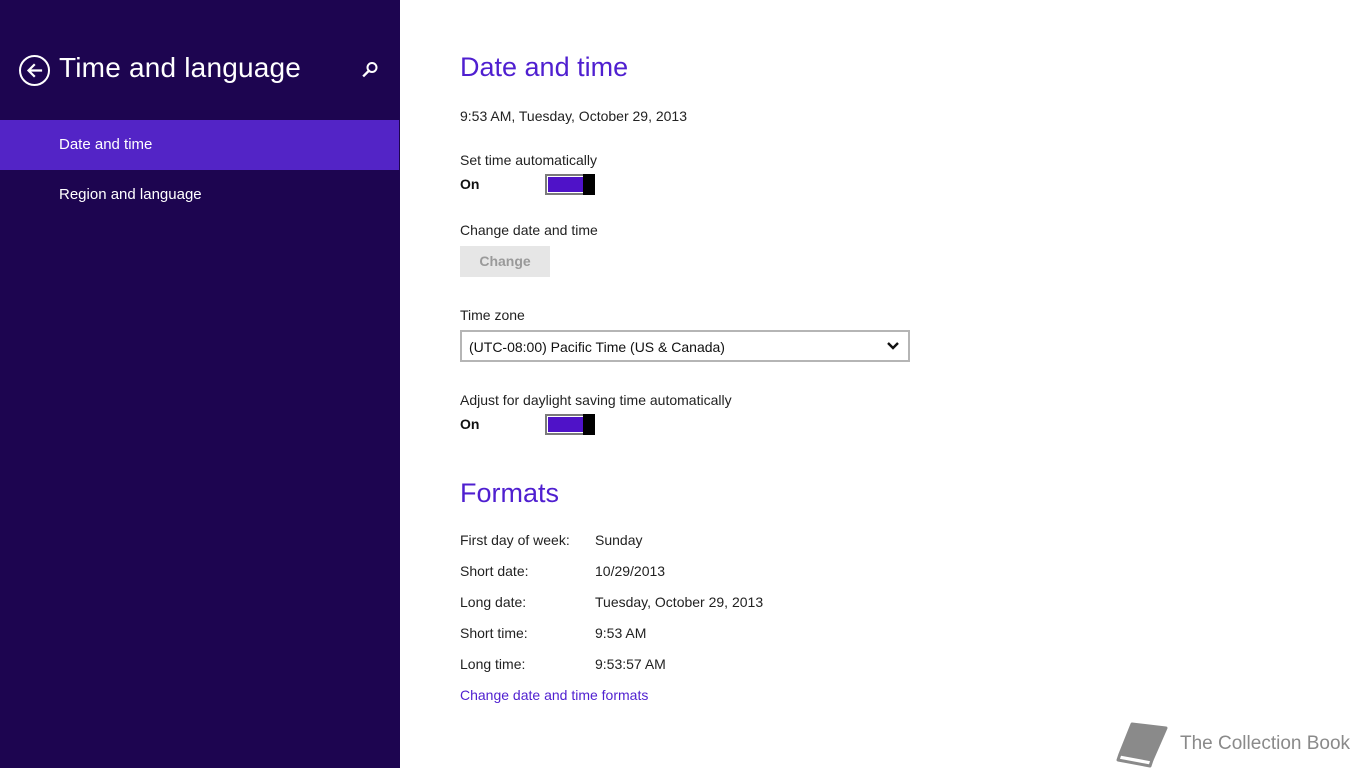 Image resolution: width=1366 pixels, height=768 pixels. I want to click on time-zone-select: (UTC-08:00) Pacific Time (US & Canada), so click(685, 346).